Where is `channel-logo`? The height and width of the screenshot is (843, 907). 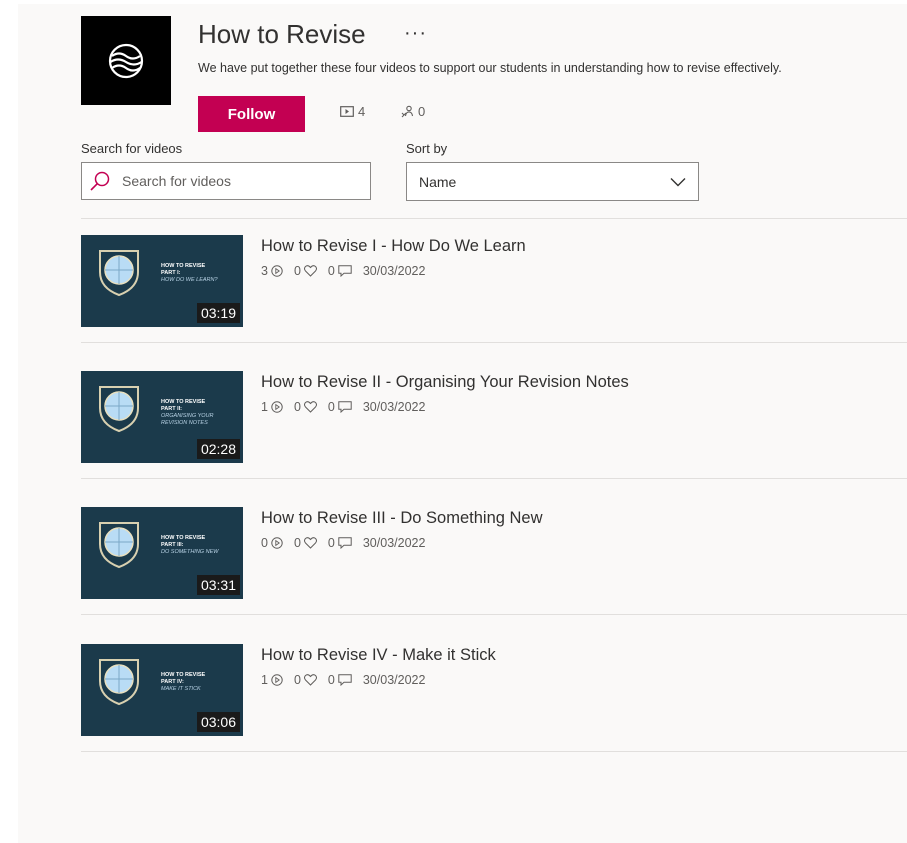
channel-logo is located at coordinates (126, 60).